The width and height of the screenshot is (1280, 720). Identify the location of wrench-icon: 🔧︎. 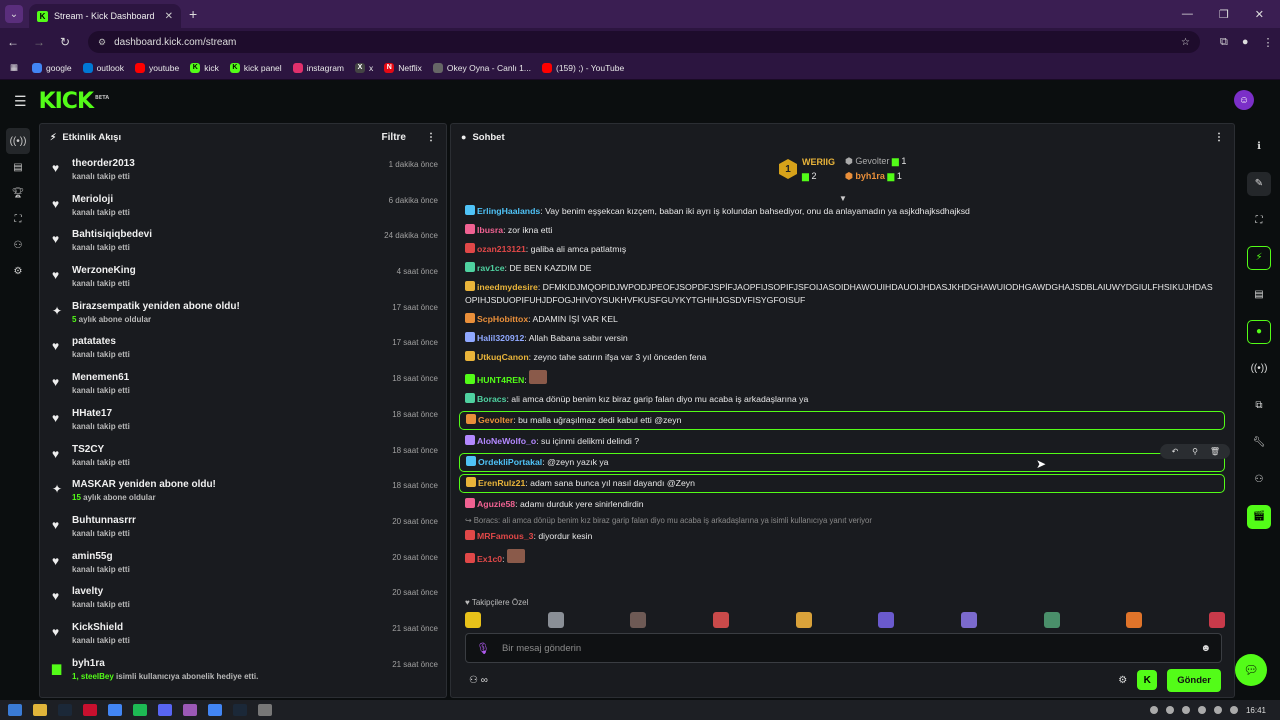
(1259, 442).